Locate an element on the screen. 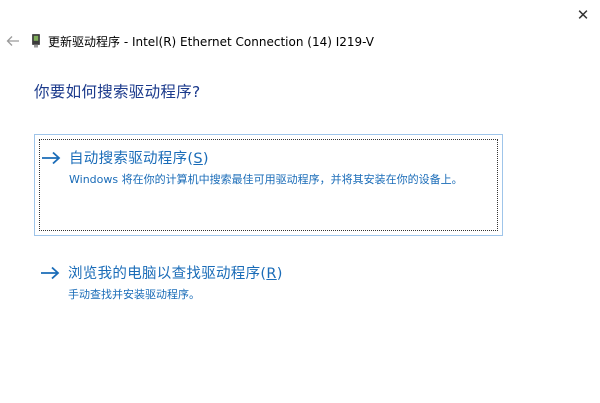 The height and width of the screenshot is (403, 600). browse-computer-option: 浏览我的电脑以查找驱动程序(R) 手动查找并安装驱动程序。 is located at coordinates (161, 282).